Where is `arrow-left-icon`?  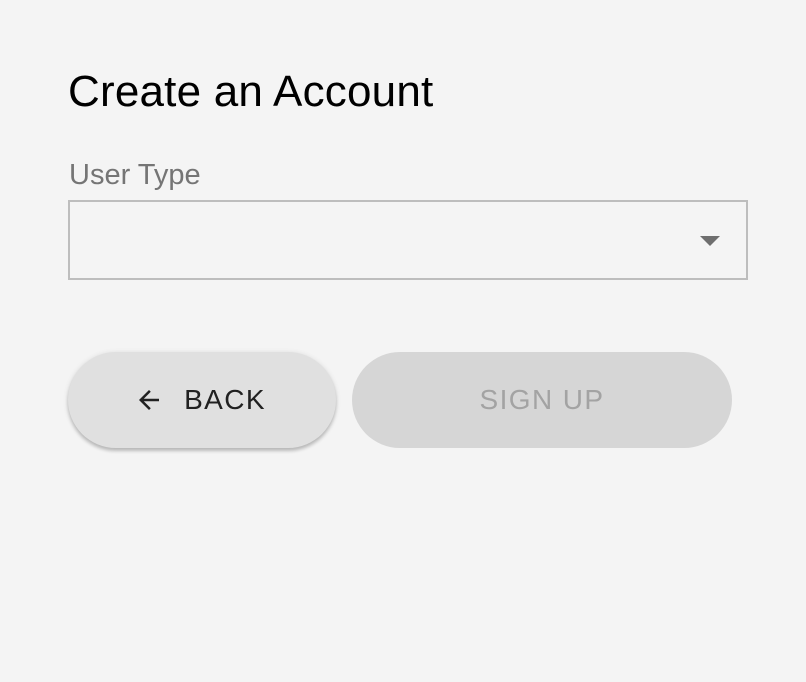
arrow-left-icon is located at coordinates (149, 400).